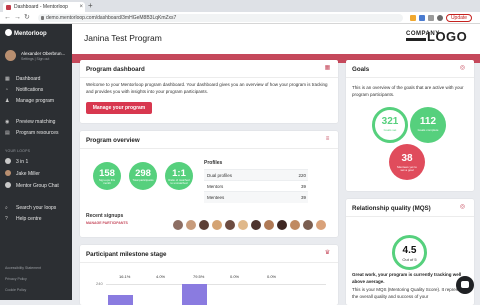 The width and height of the screenshot is (480, 305). What do you see at coordinates (431, 18) in the screenshot?
I see `puzzle-icon` at bounding box center [431, 18].